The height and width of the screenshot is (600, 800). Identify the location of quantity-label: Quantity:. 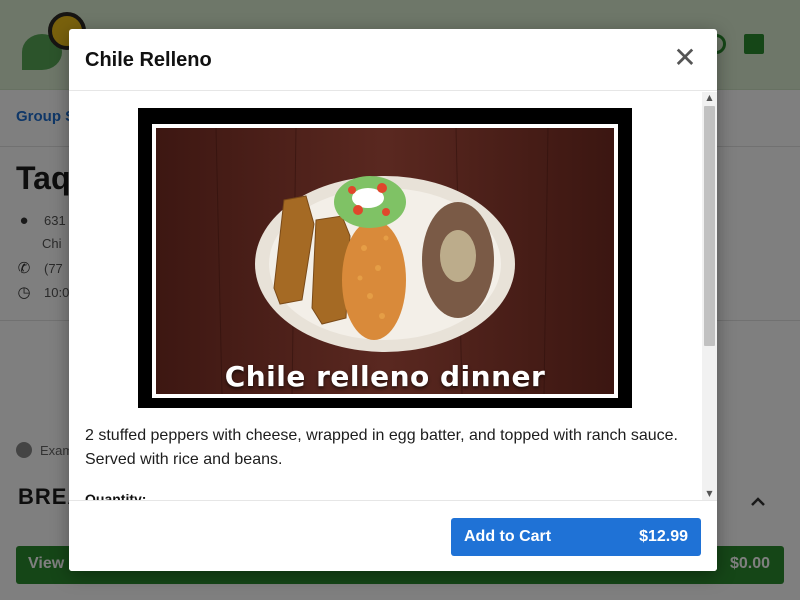
(116, 495).